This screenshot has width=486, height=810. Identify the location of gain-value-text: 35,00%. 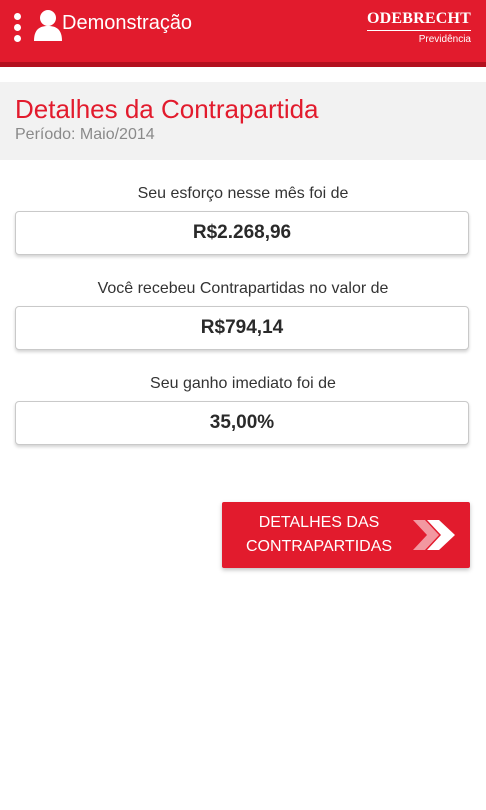
(242, 422).